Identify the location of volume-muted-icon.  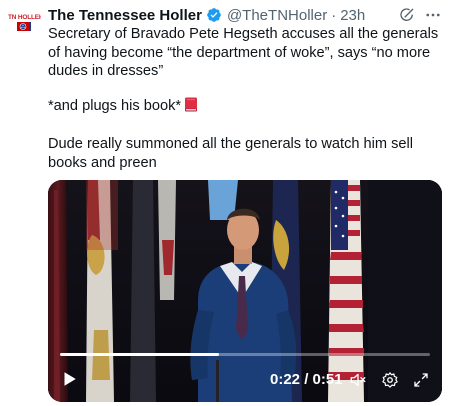
(358, 380).